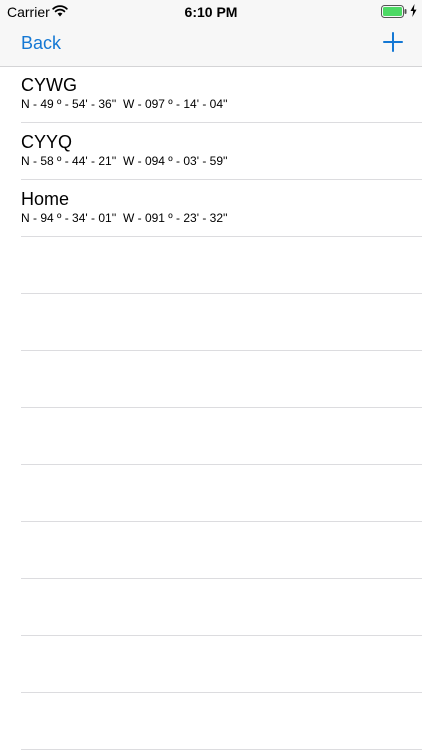 This screenshot has height=750, width=422. I want to click on battery-icon, so click(394, 11).